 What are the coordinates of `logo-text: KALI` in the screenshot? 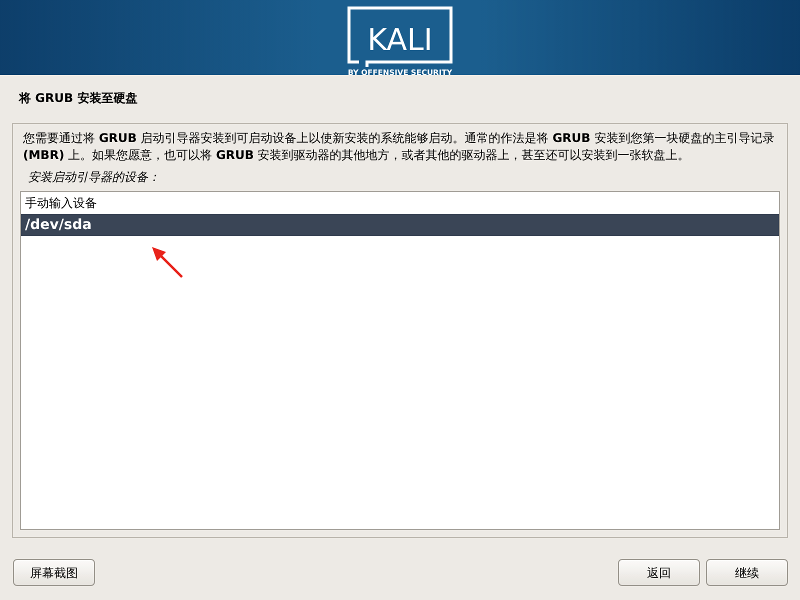 It's located at (400, 40).